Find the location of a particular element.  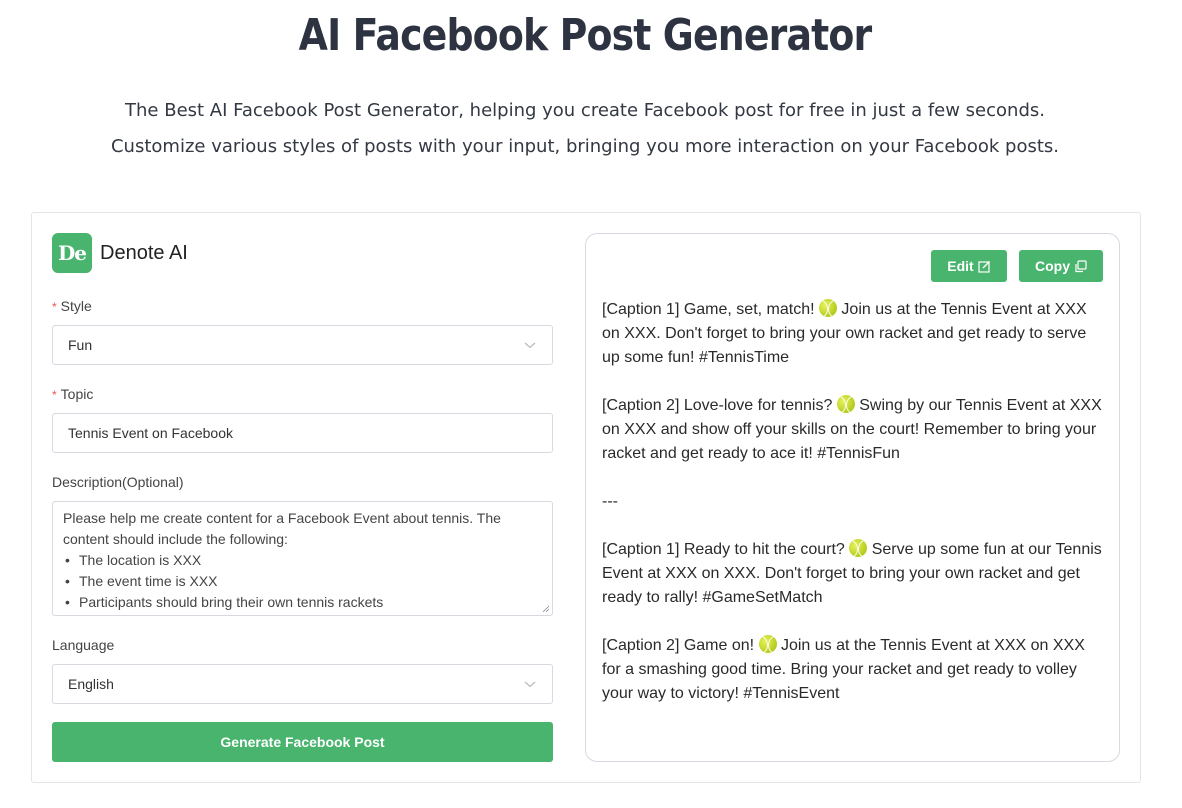

description-bullet: • The event time is XXX is located at coordinates (141, 581).